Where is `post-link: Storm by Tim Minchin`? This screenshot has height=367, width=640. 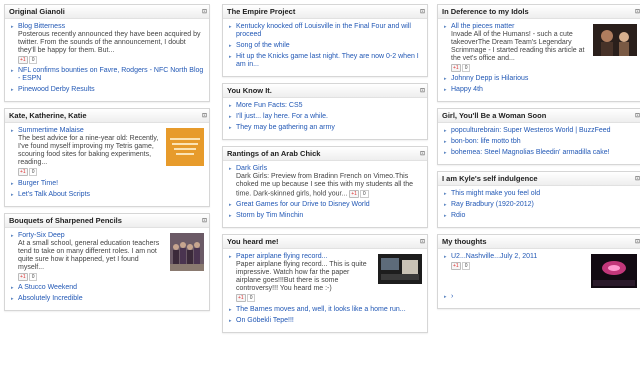
post-link: Storm by Tim Minchin is located at coordinates (269, 215).